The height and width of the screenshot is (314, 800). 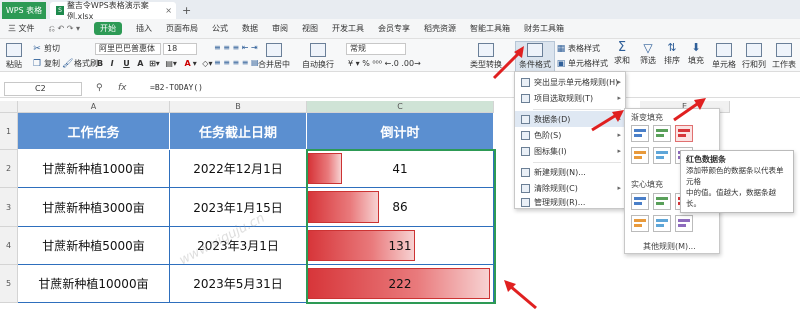 What do you see at coordinates (394, 28) in the screenshot?
I see `menu-member: 会员专享` at bounding box center [394, 28].